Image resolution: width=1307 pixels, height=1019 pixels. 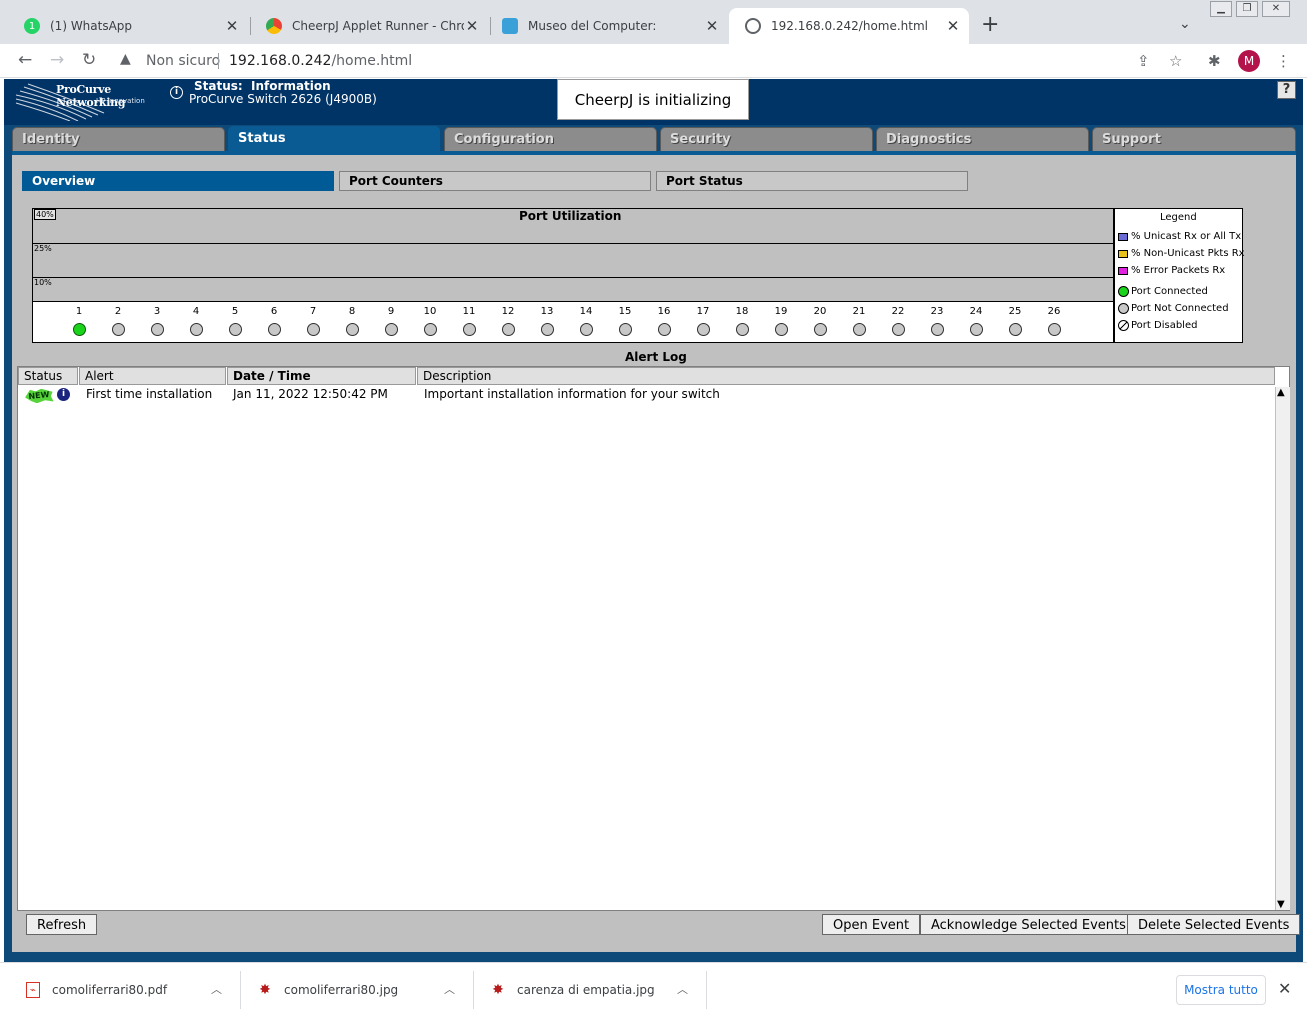 What do you see at coordinates (871, 924) in the screenshot?
I see `open-event-button: Open Event` at bounding box center [871, 924].